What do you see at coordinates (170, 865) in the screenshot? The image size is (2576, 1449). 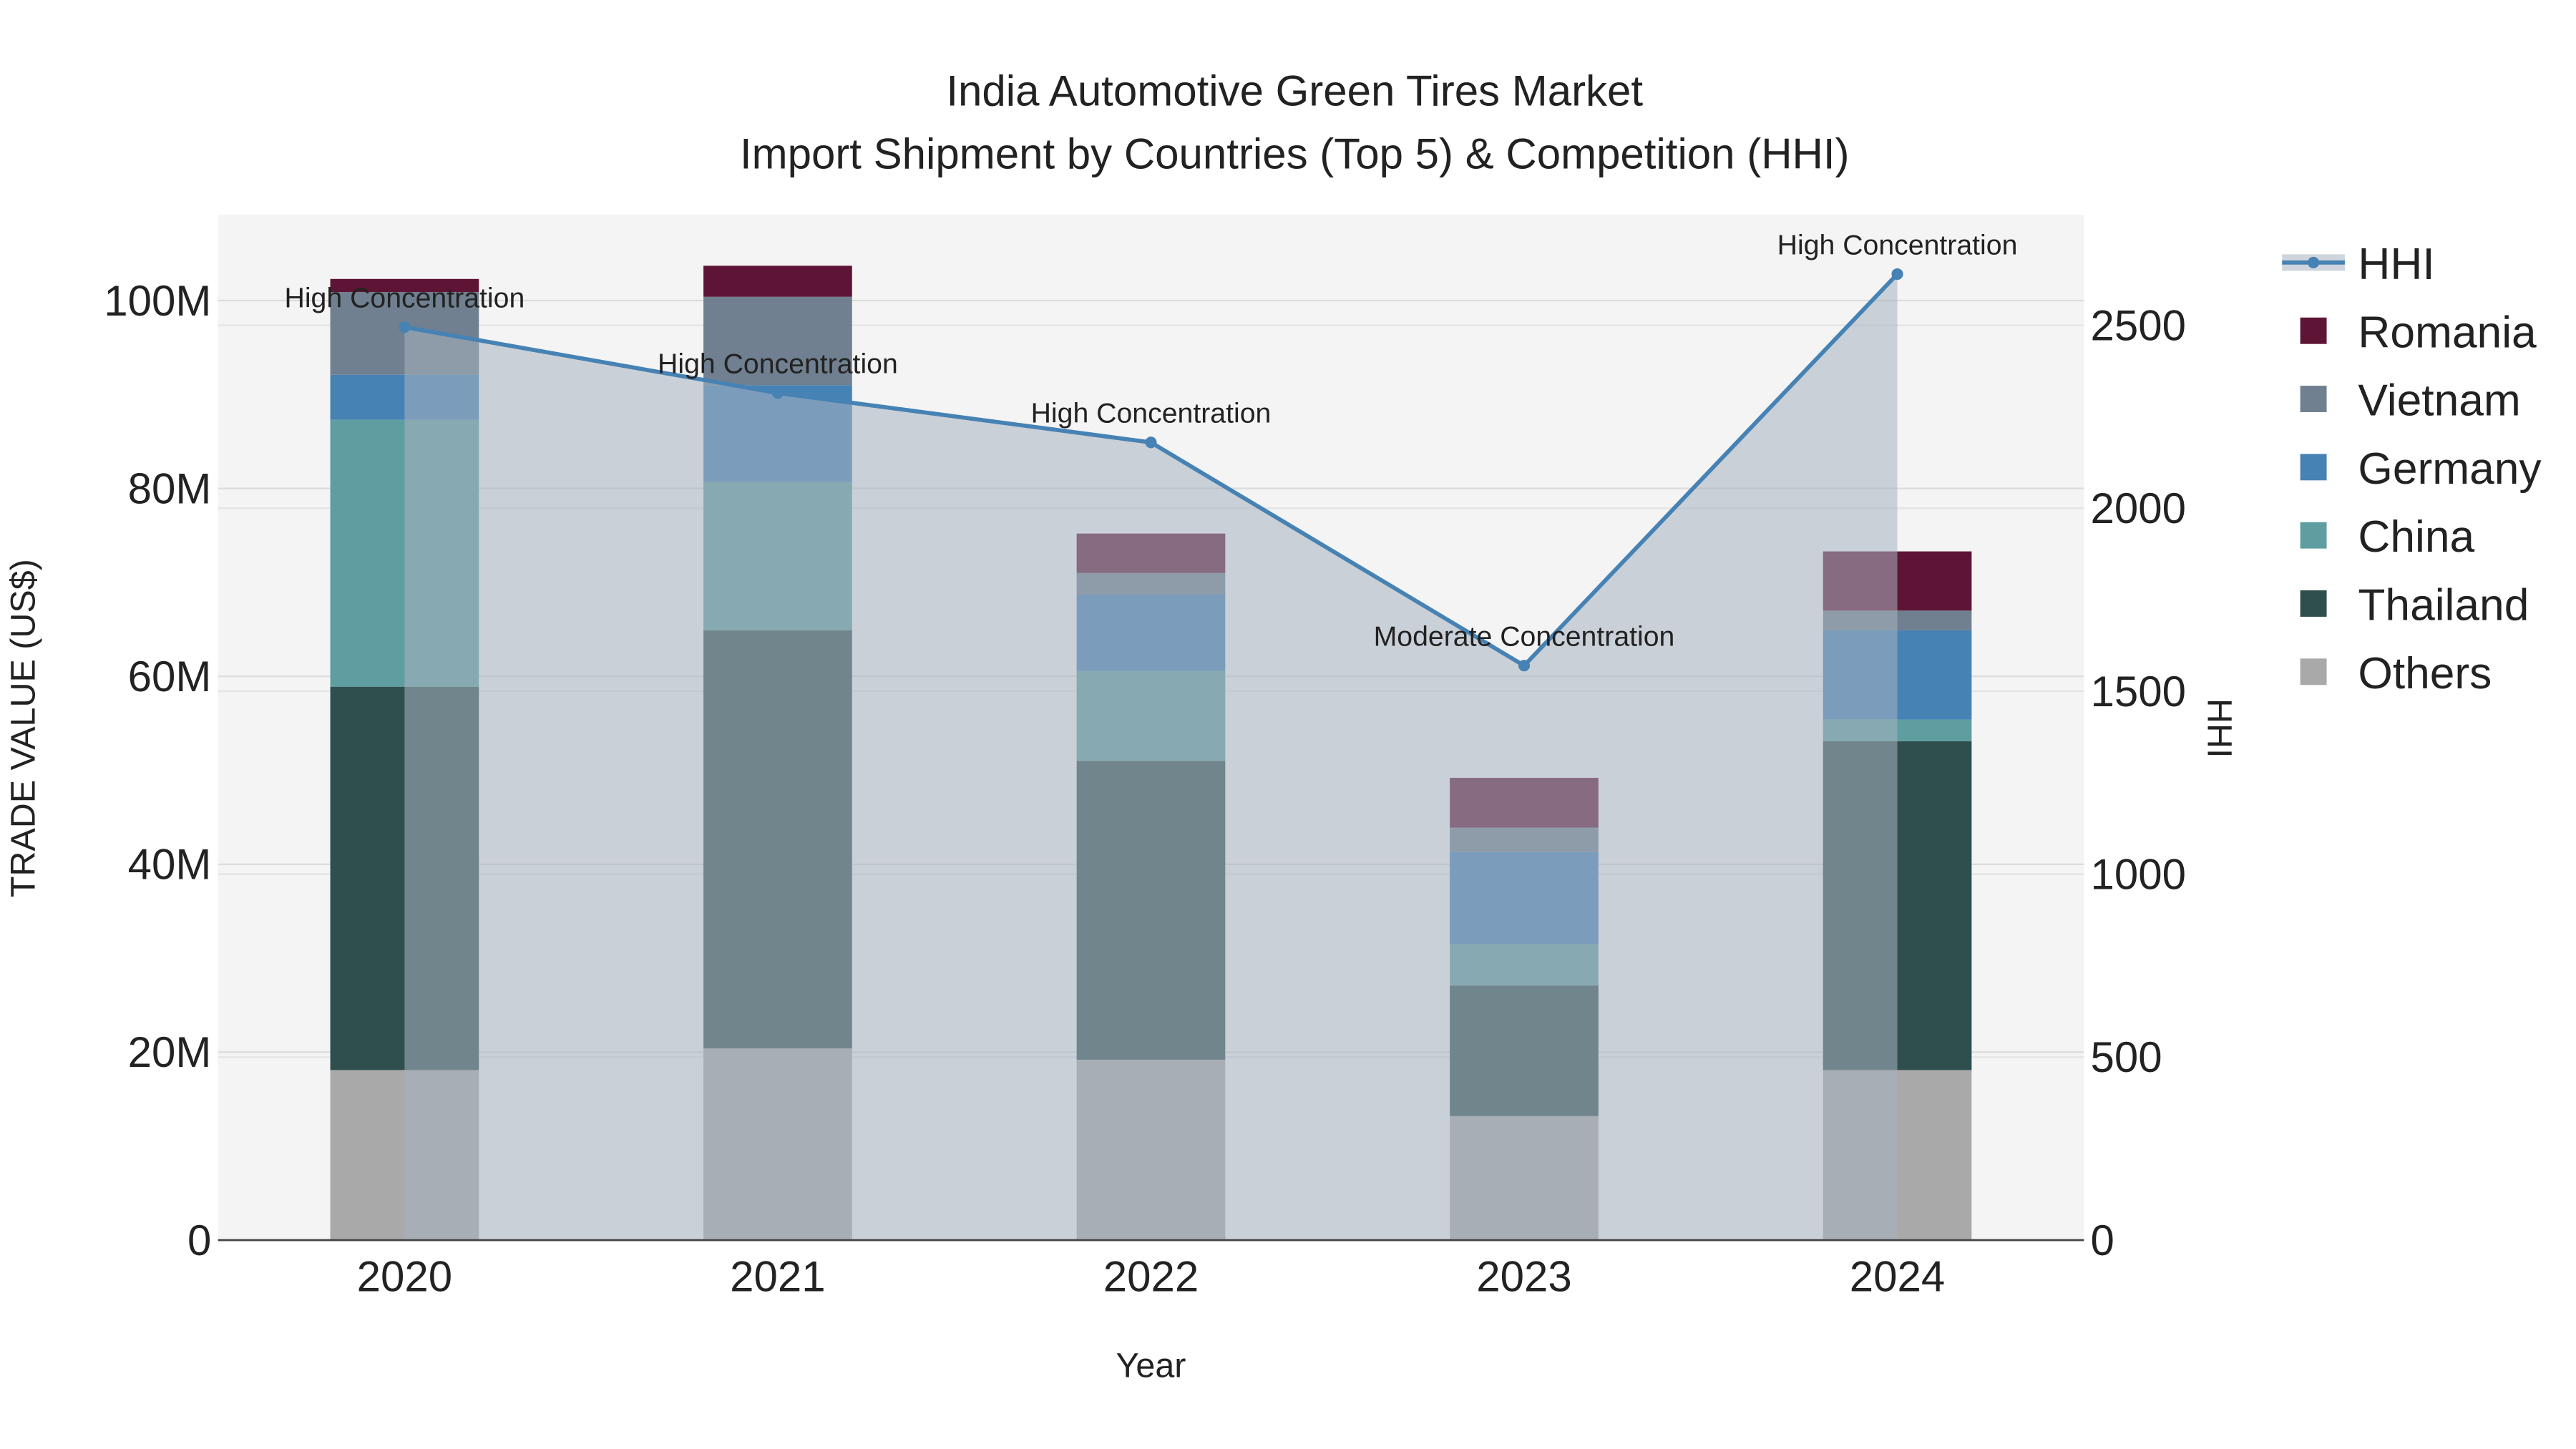 I see `y-tick-label: 40M` at bounding box center [170, 865].